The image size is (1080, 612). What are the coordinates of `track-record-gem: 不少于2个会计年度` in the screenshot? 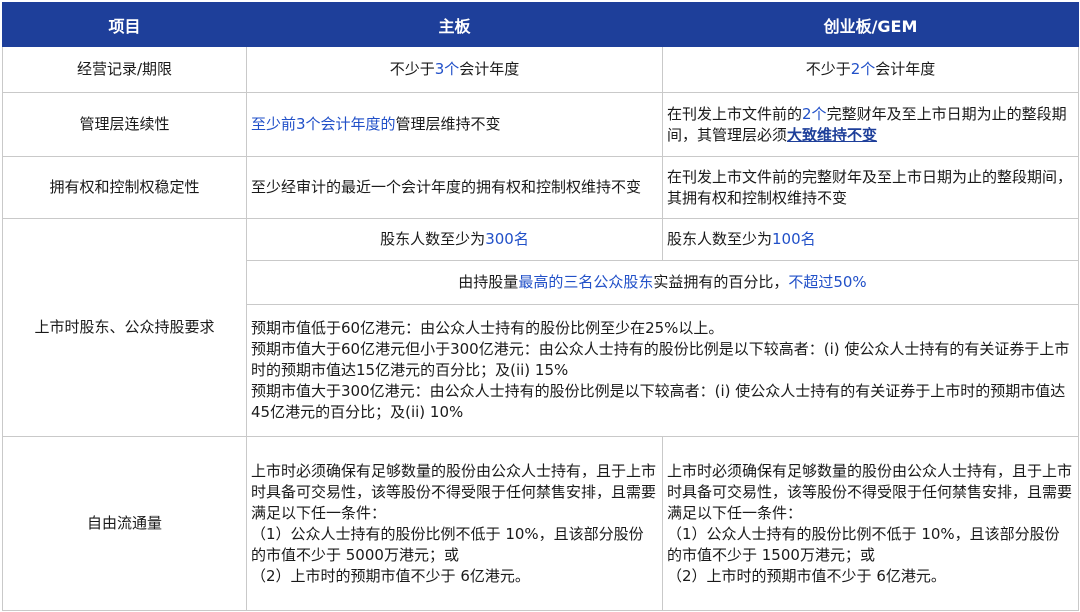 It's located at (870, 69).